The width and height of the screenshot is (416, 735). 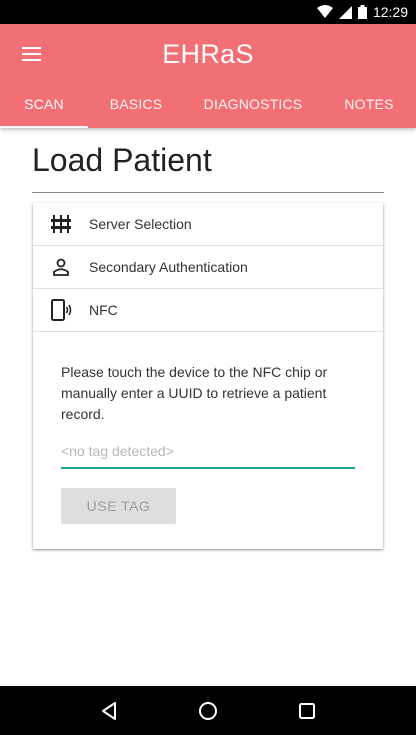 What do you see at coordinates (61, 267) in the screenshot?
I see `person-icon` at bounding box center [61, 267].